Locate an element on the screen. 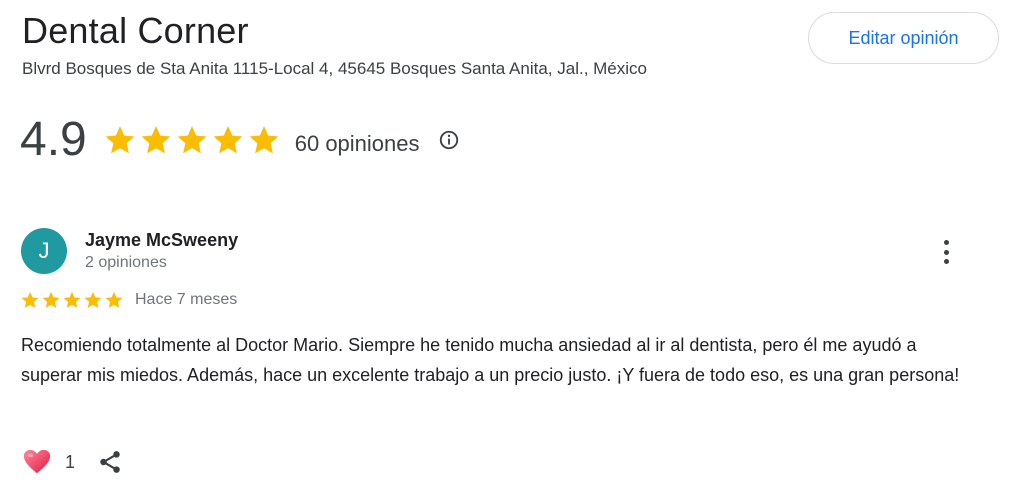  review-rating: Hace 7 meses is located at coordinates (128, 300).